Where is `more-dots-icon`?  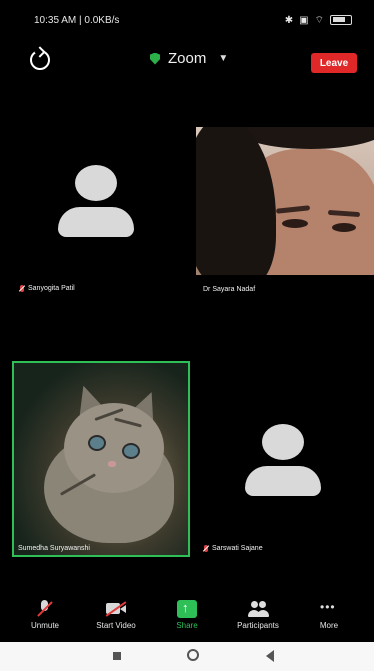
more-dots-icon is located at coordinates (329, 609).